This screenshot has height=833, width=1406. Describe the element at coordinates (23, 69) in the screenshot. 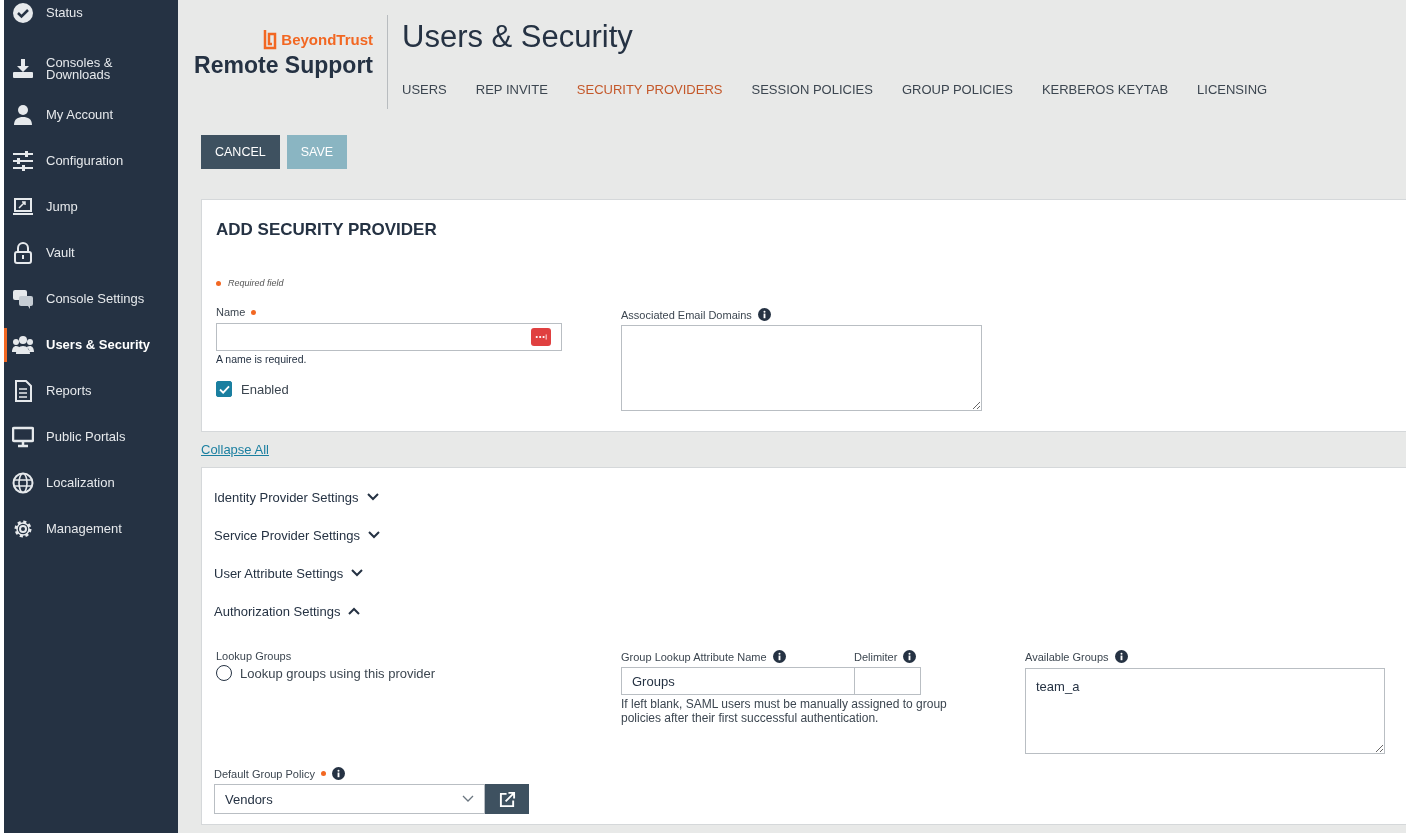

I see `download-icon` at that location.